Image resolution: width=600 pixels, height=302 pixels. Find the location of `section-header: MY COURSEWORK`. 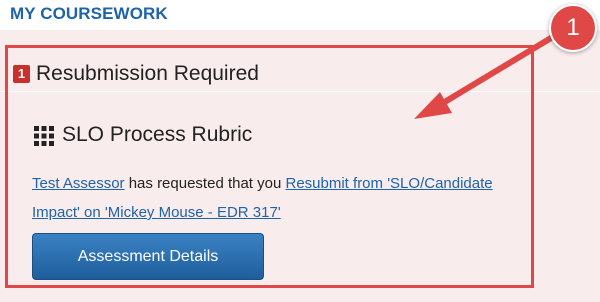

section-header: MY COURSEWORK is located at coordinates (89, 13).